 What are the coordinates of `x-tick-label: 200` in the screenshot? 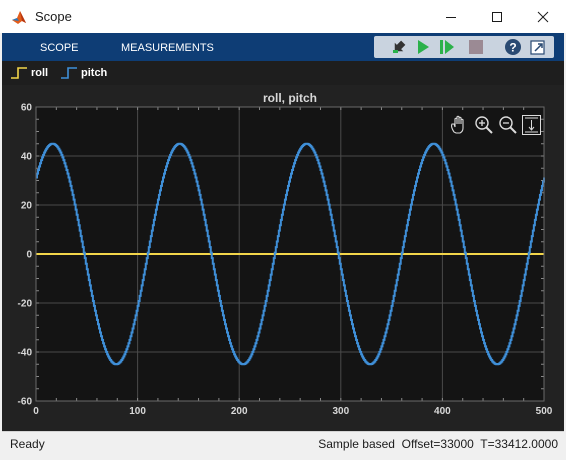 It's located at (239, 411).